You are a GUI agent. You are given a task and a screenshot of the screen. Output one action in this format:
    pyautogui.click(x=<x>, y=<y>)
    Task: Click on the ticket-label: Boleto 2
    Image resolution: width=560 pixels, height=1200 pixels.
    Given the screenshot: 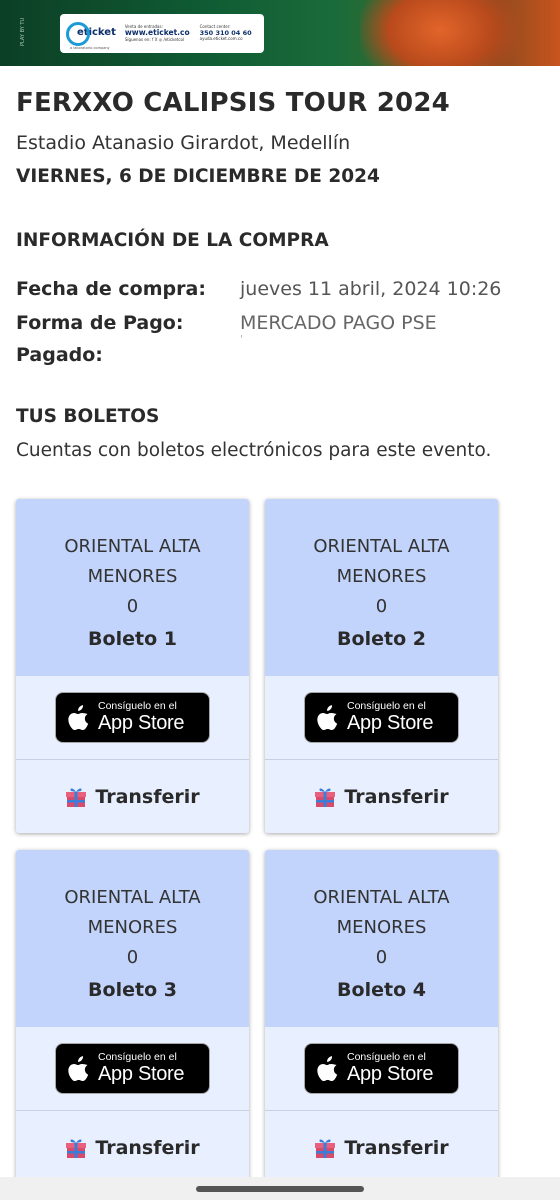 What is the action you would take?
    pyautogui.click(x=381, y=639)
    